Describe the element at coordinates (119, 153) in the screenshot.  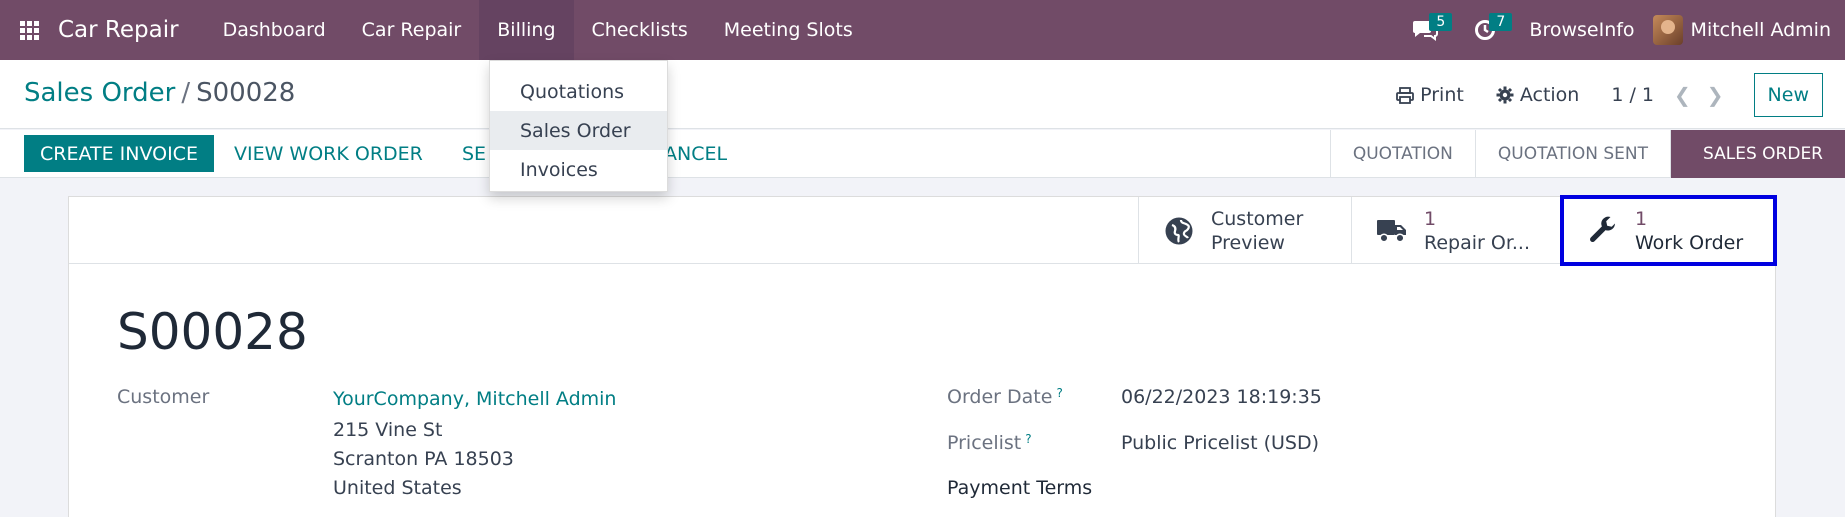
I see `create-invoice-button: CREATE INVOICE` at that location.